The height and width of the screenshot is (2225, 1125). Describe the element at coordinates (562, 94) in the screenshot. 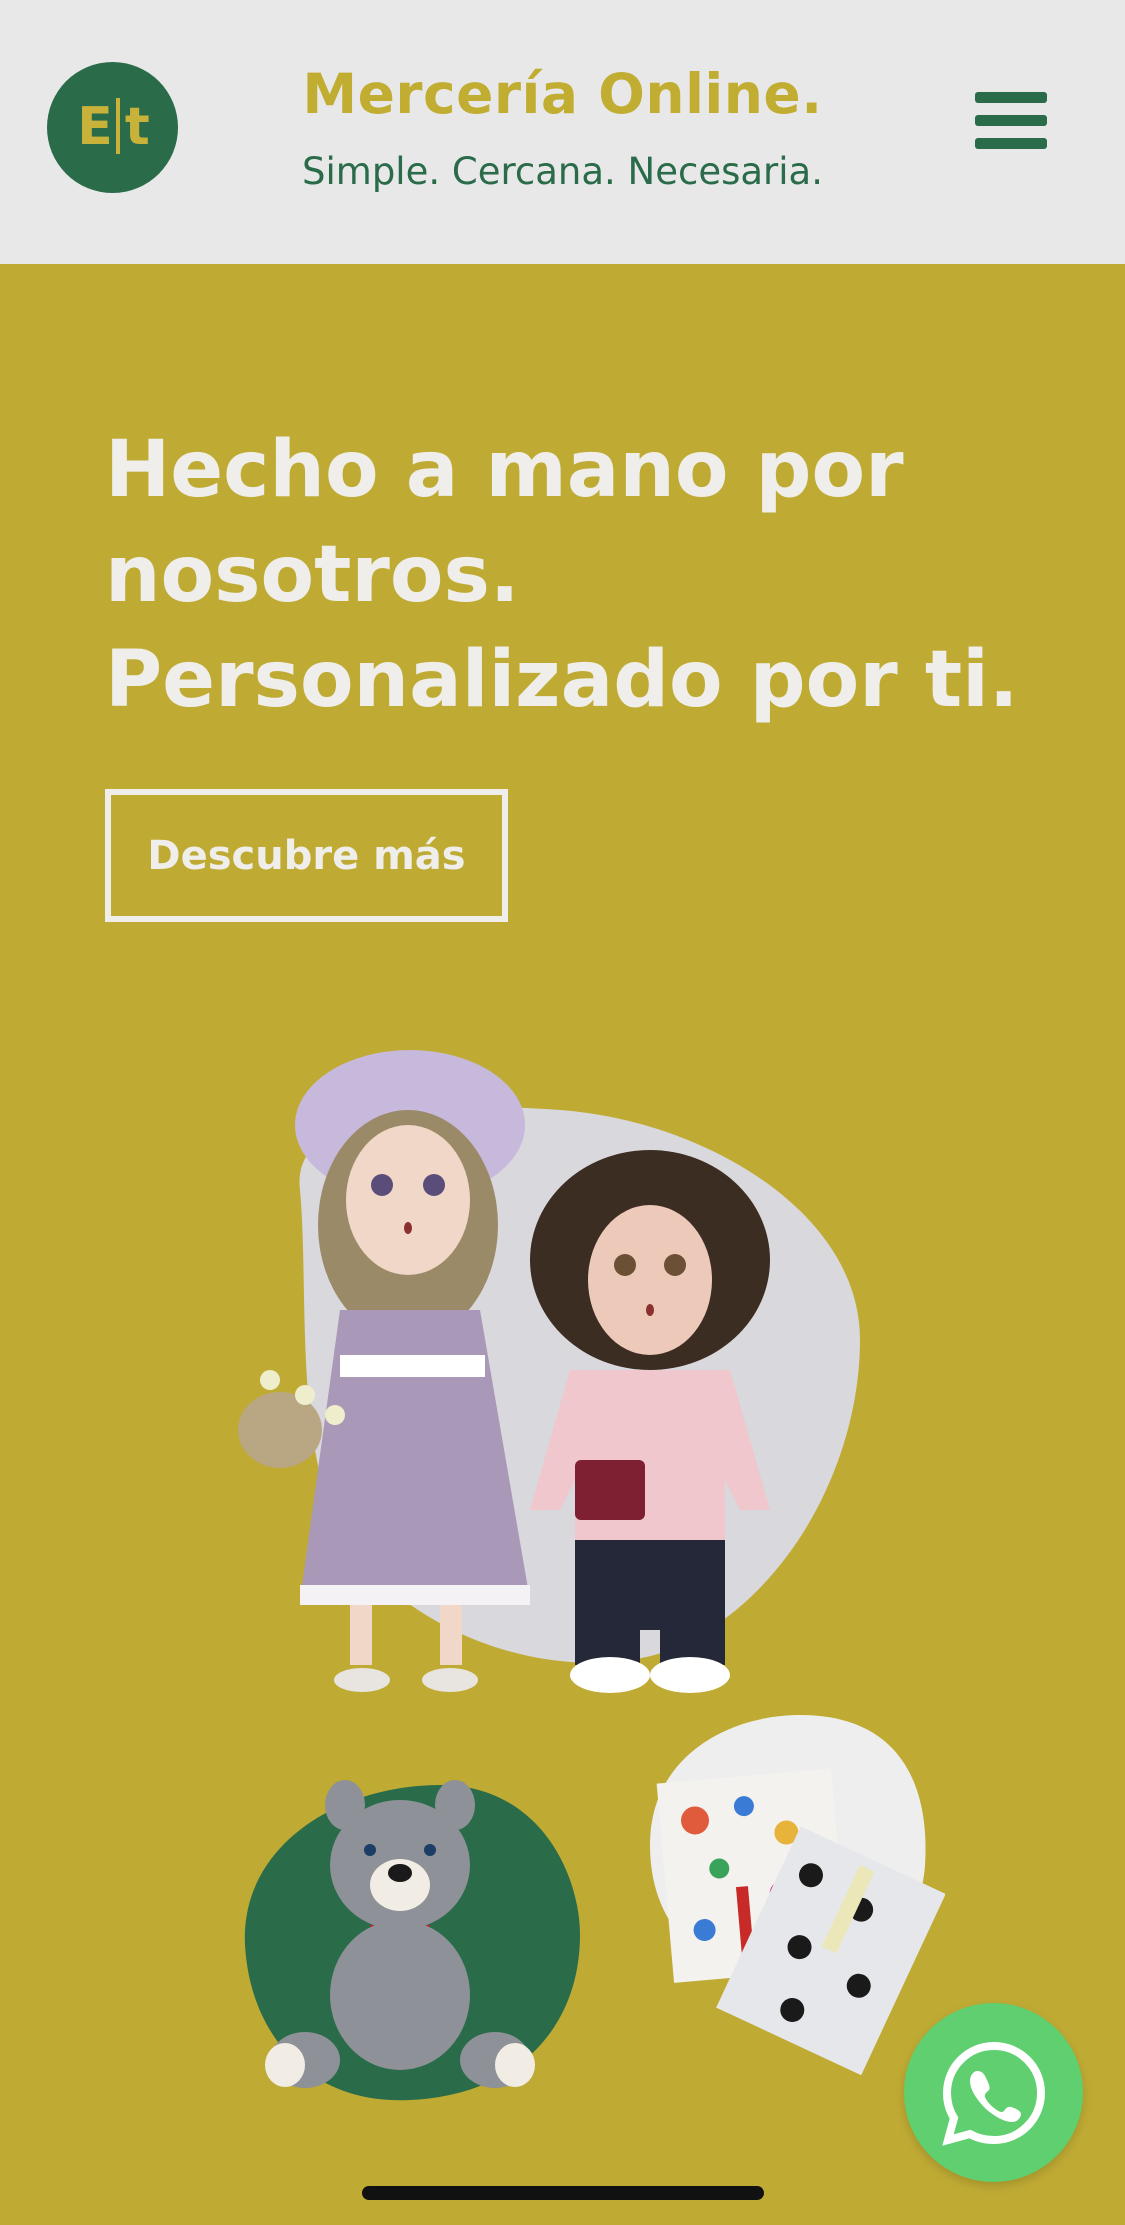

I see `site-title: Mercería Online.` at that location.